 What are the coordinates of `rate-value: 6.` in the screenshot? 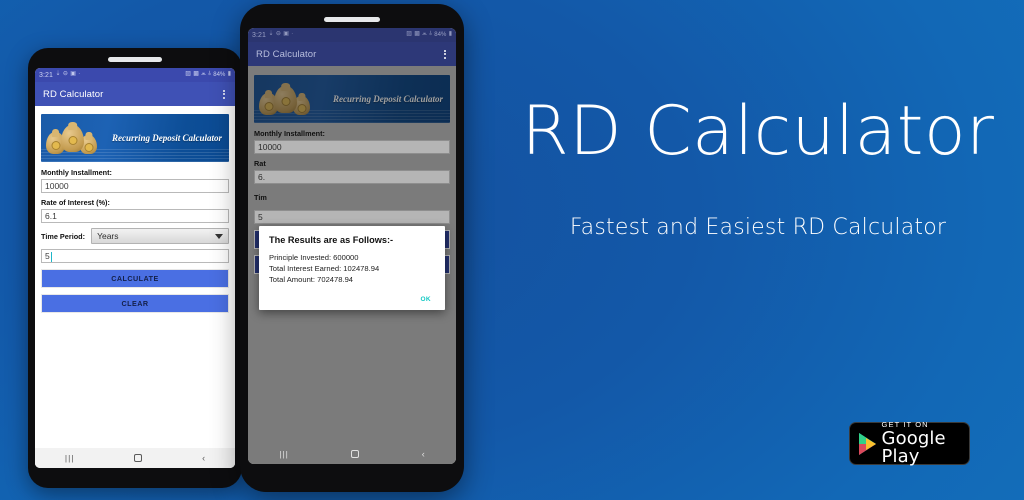 It's located at (262, 177).